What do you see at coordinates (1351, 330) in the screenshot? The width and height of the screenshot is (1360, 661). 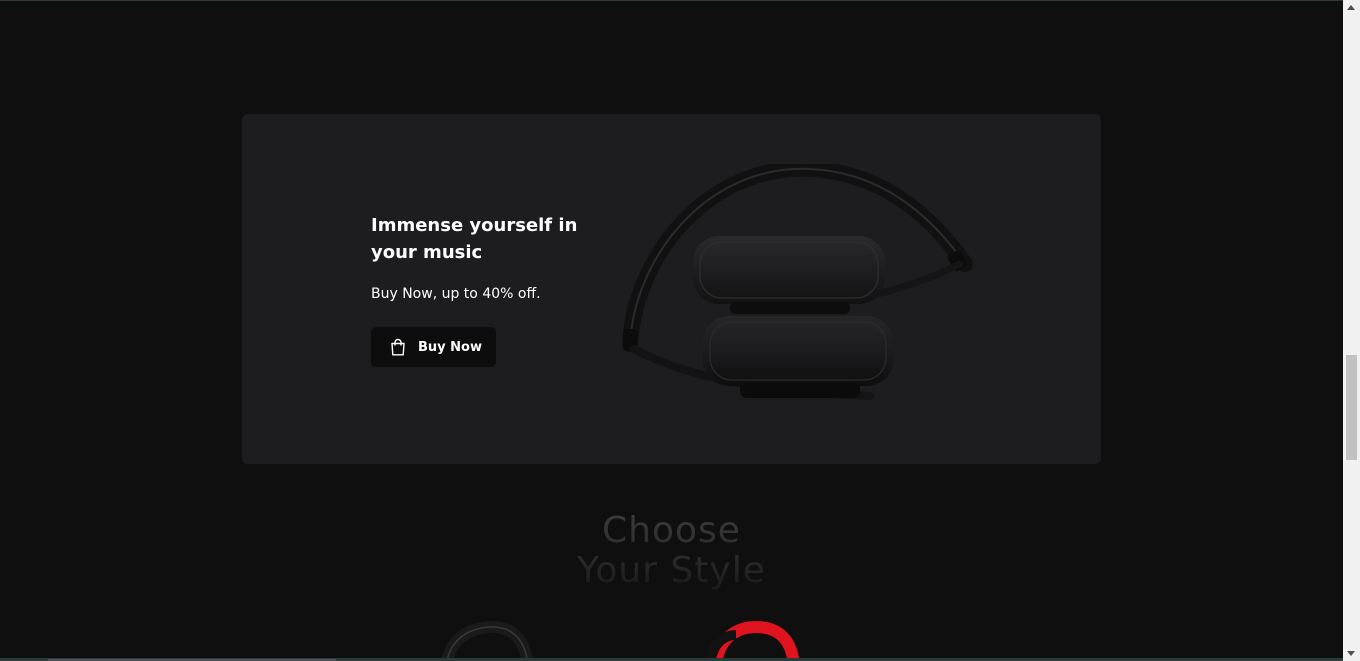 I see `vertical-scrollbar` at bounding box center [1351, 330].